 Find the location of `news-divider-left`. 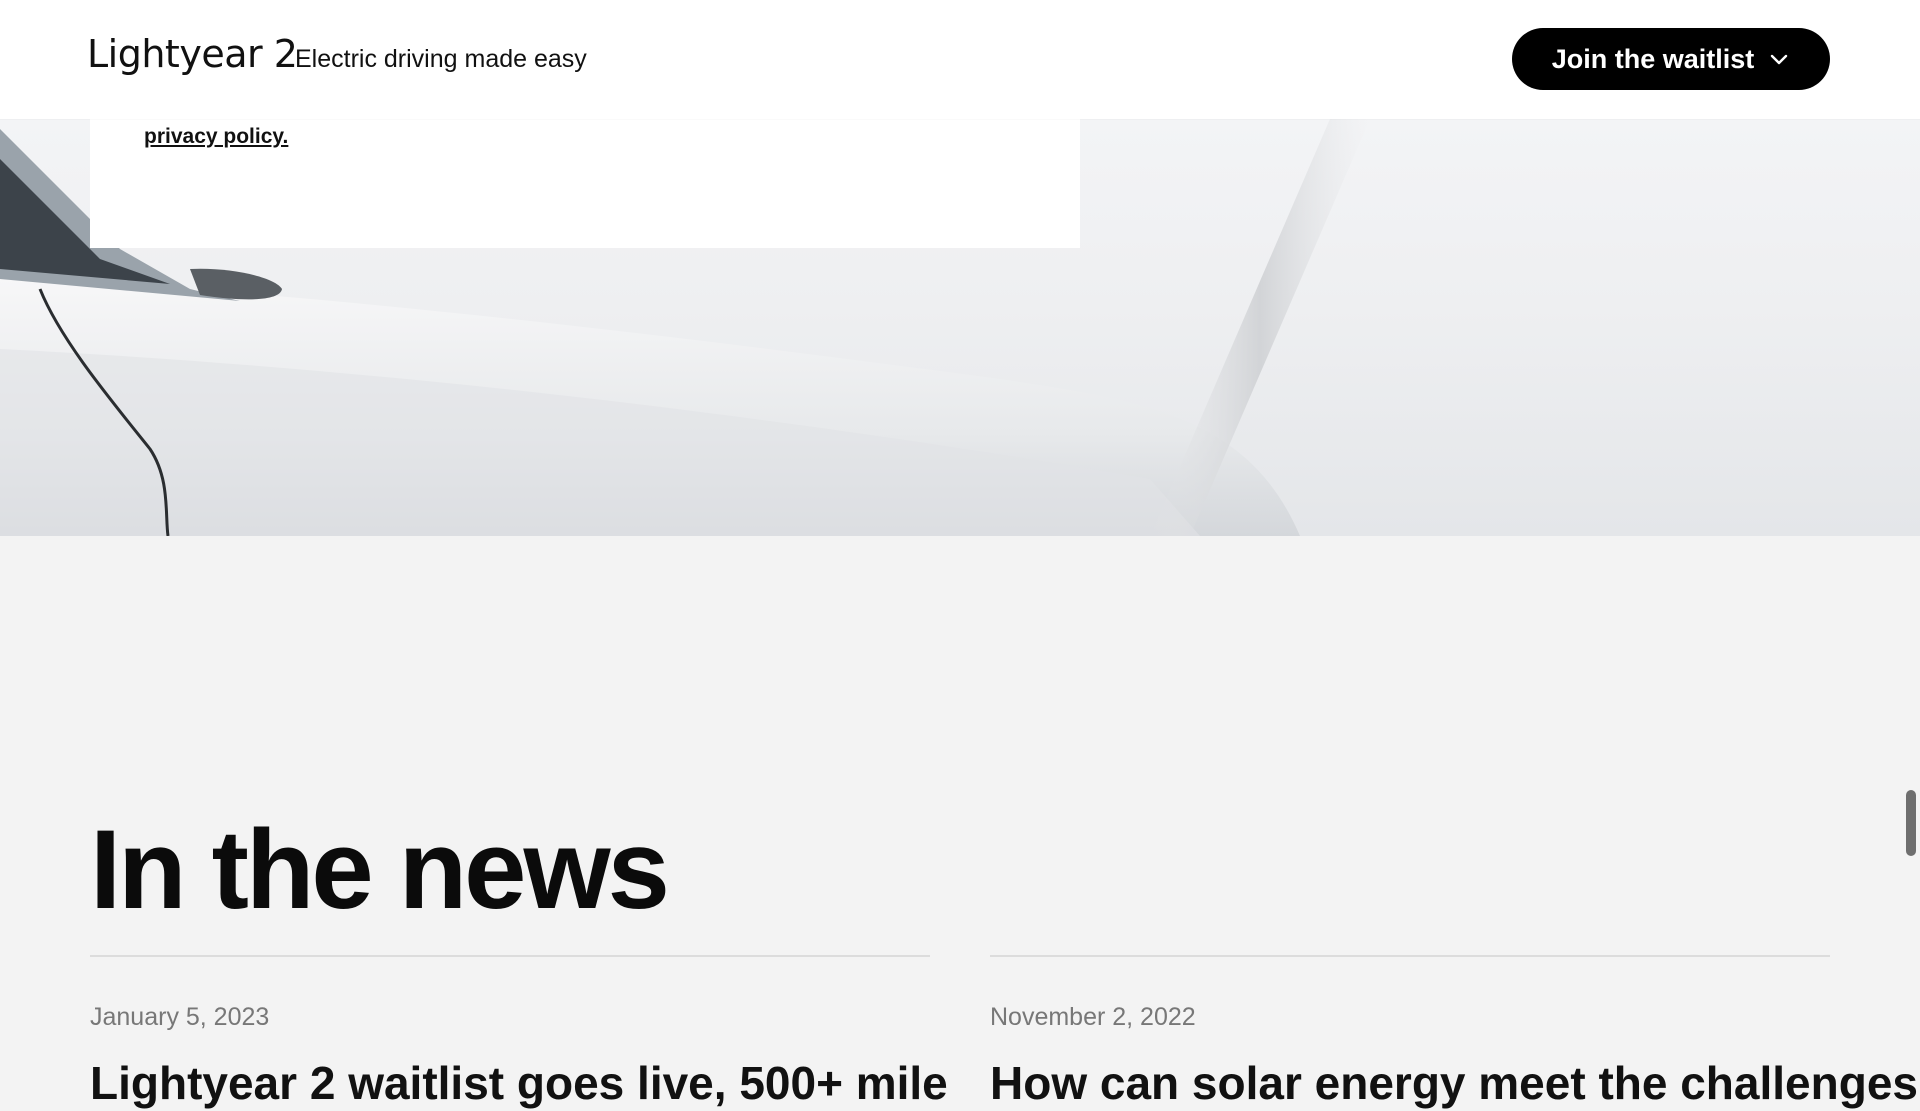

news-divider-left is located at coordinates (510, 956).